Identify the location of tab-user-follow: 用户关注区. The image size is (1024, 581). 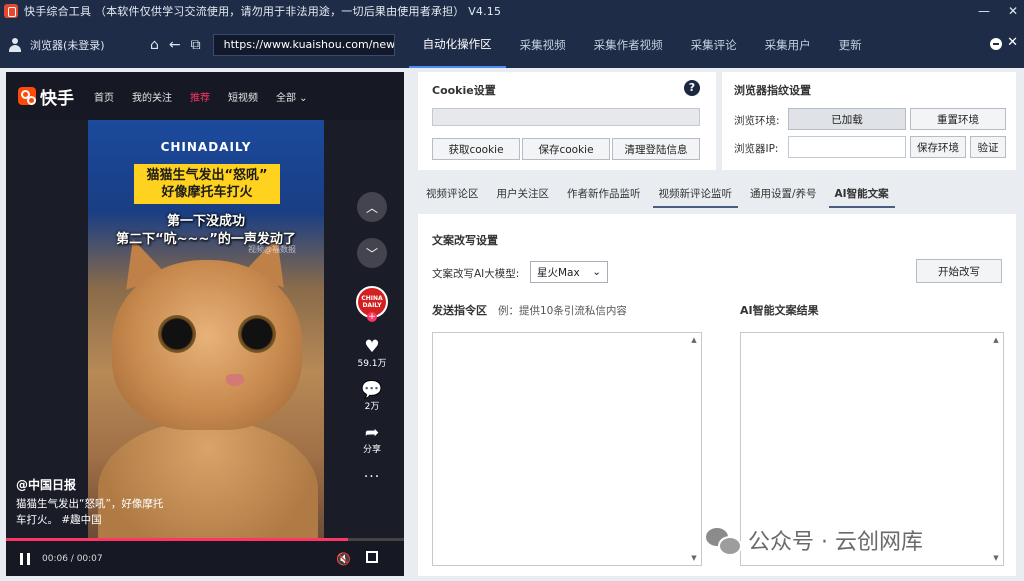
(523, 194).